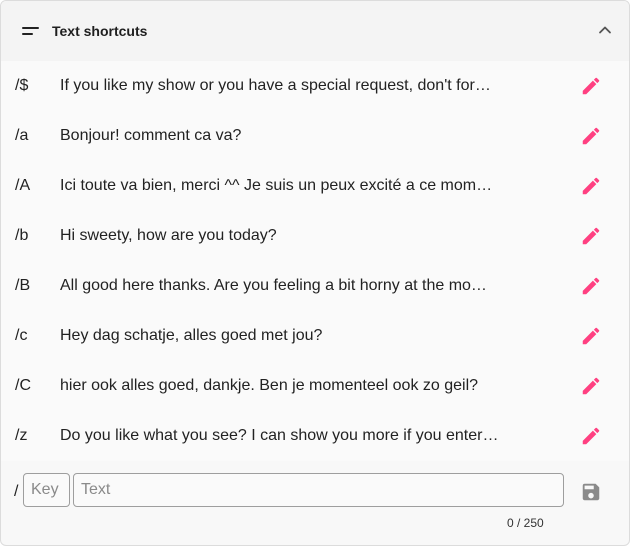  Describe the element at coordinates (23, 285) in the screenshot. I see `shortcut-key: /B` at that location.